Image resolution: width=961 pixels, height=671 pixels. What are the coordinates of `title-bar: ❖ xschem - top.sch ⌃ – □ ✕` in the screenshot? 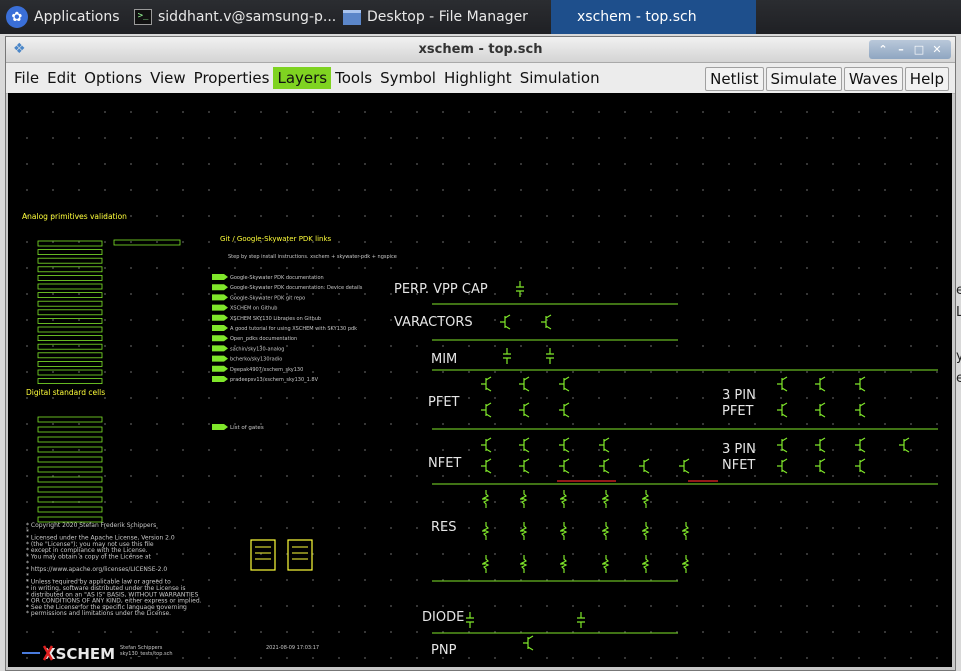 It's located at (480, 50).